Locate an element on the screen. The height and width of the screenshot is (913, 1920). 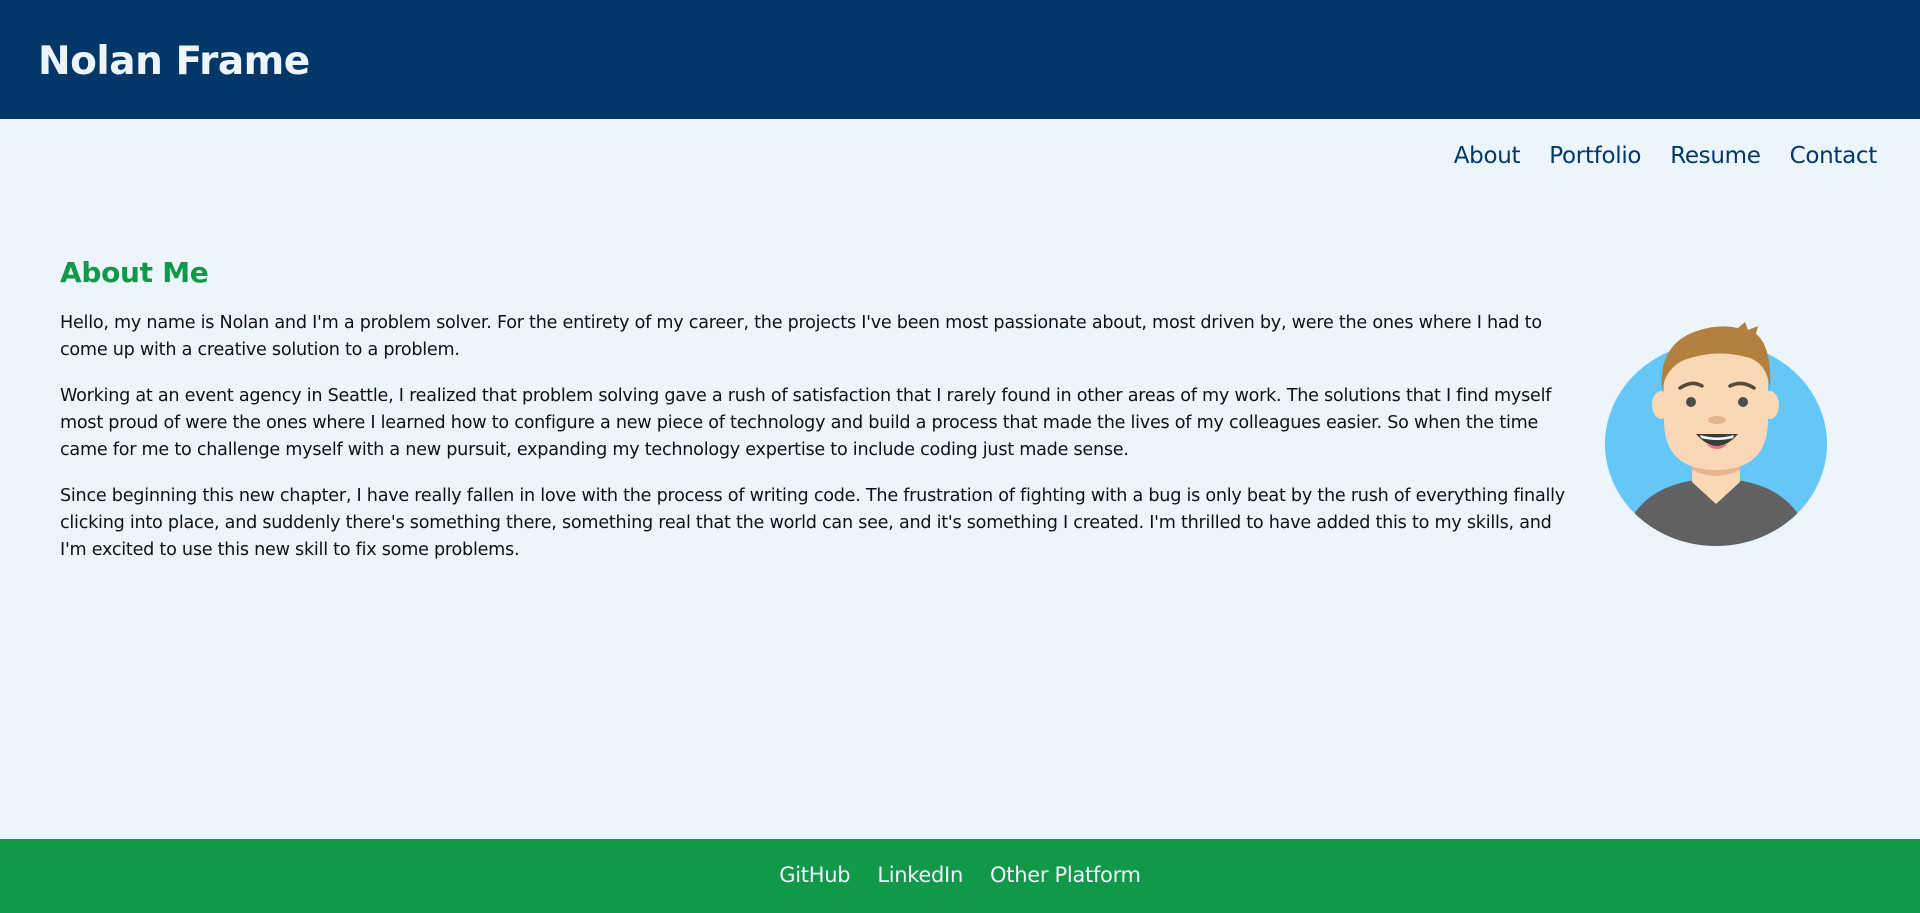
footer-linkedin-link: LinkedIn is located at coordinates (920, 875).